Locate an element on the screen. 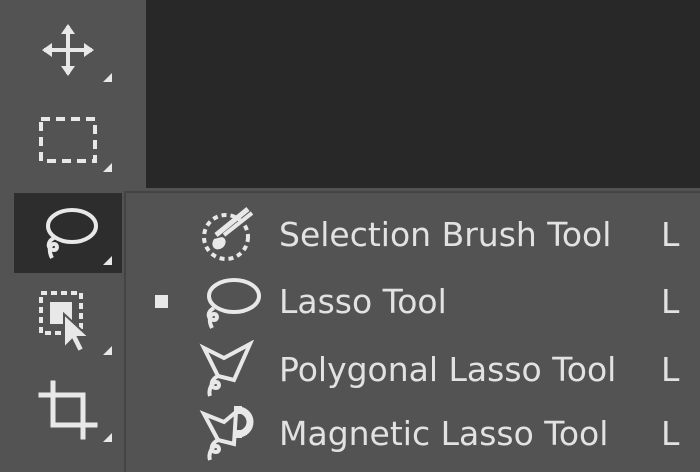  object-selection-icon is located at coordinates (68, 323).